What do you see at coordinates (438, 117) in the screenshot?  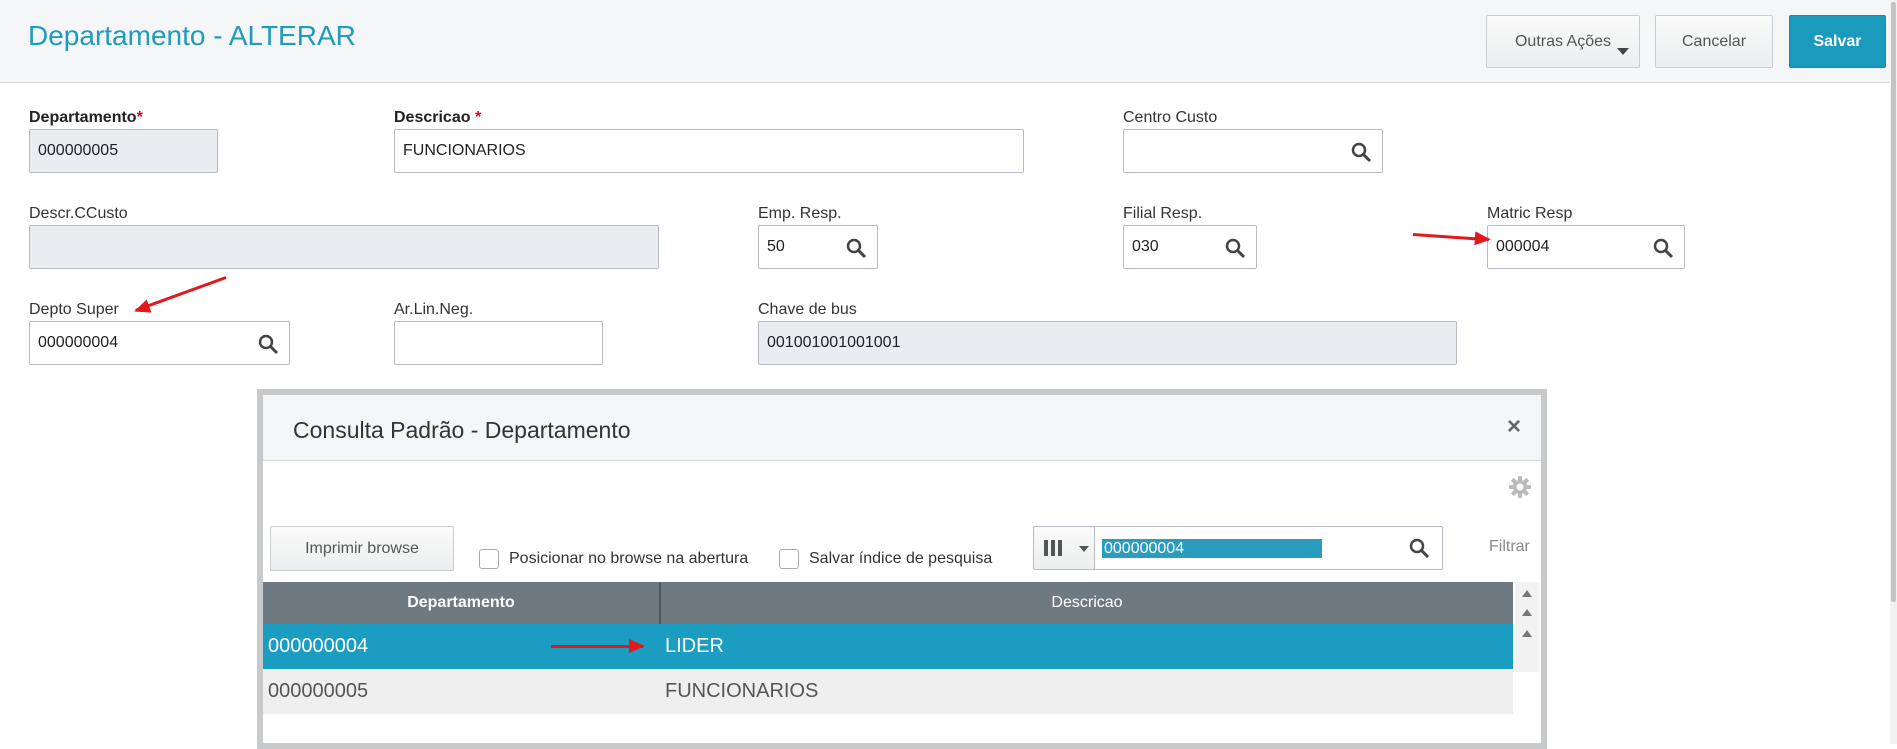 I see `descricao-label: Descricao *` at bounding box center [438, 117].